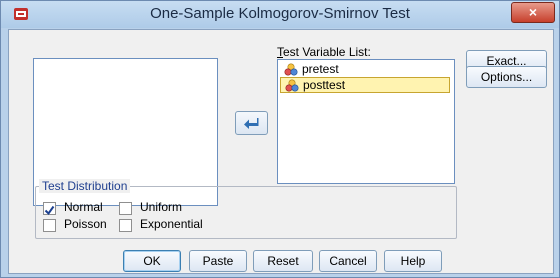 This screenshot has height=278, width=560. I want to click on close-icon: ×, so click(533, 12).